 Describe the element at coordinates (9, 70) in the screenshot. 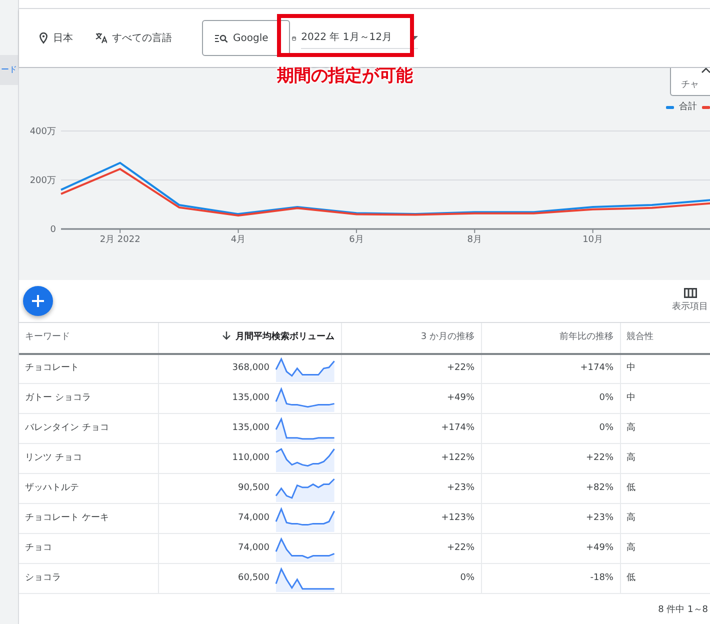

I see `sidebar-item: ード` at that location.